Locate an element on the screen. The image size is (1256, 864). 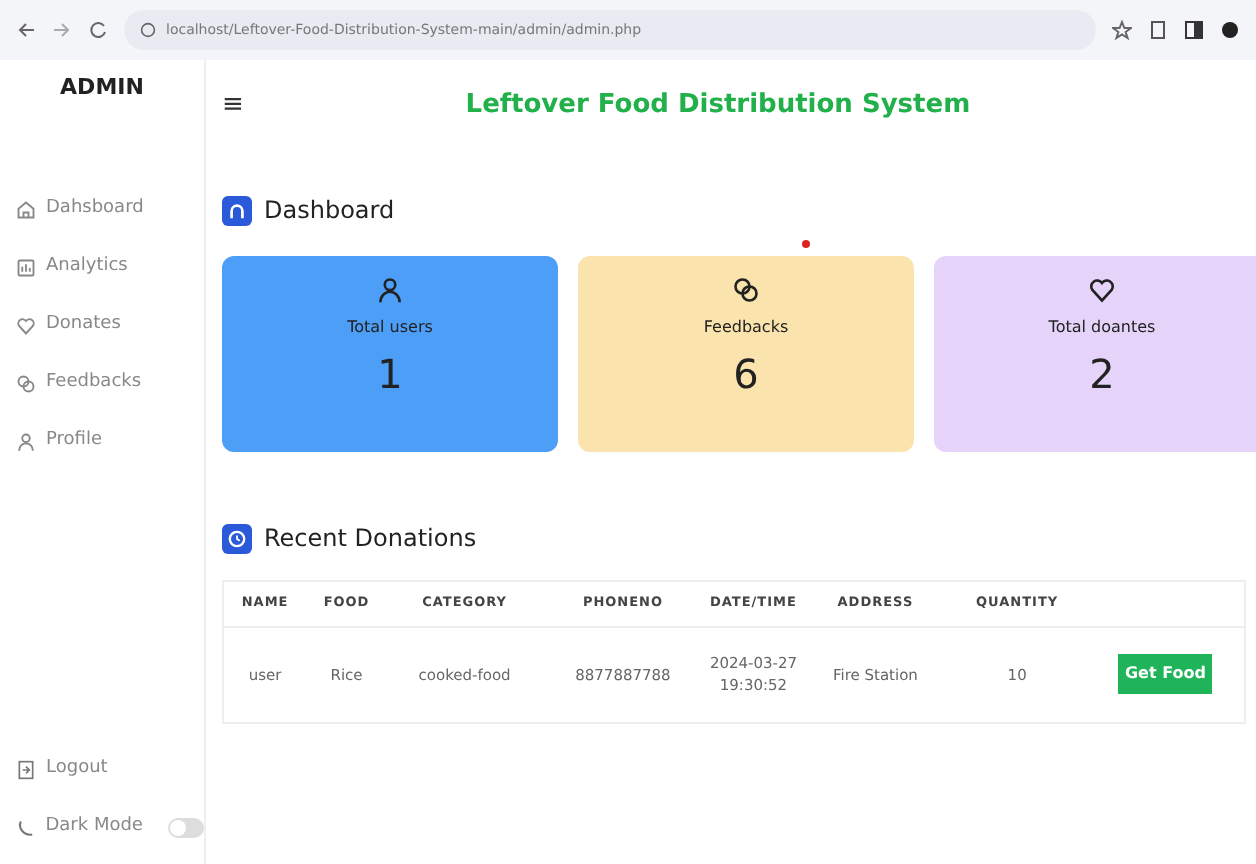
stat-value: 2 is located at coordinates (1102, 375).